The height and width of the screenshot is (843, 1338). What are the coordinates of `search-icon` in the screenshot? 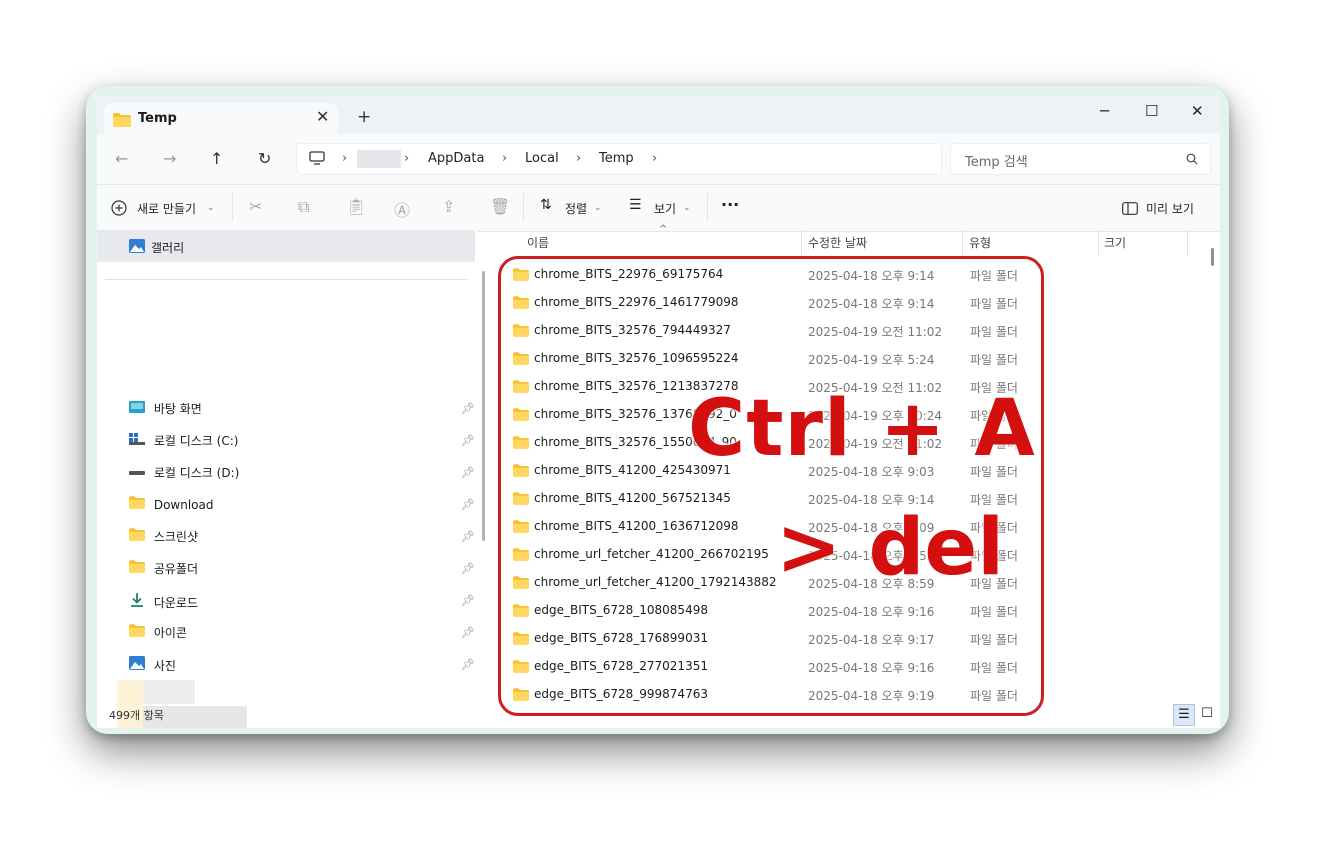 It's located at (1192, 159).